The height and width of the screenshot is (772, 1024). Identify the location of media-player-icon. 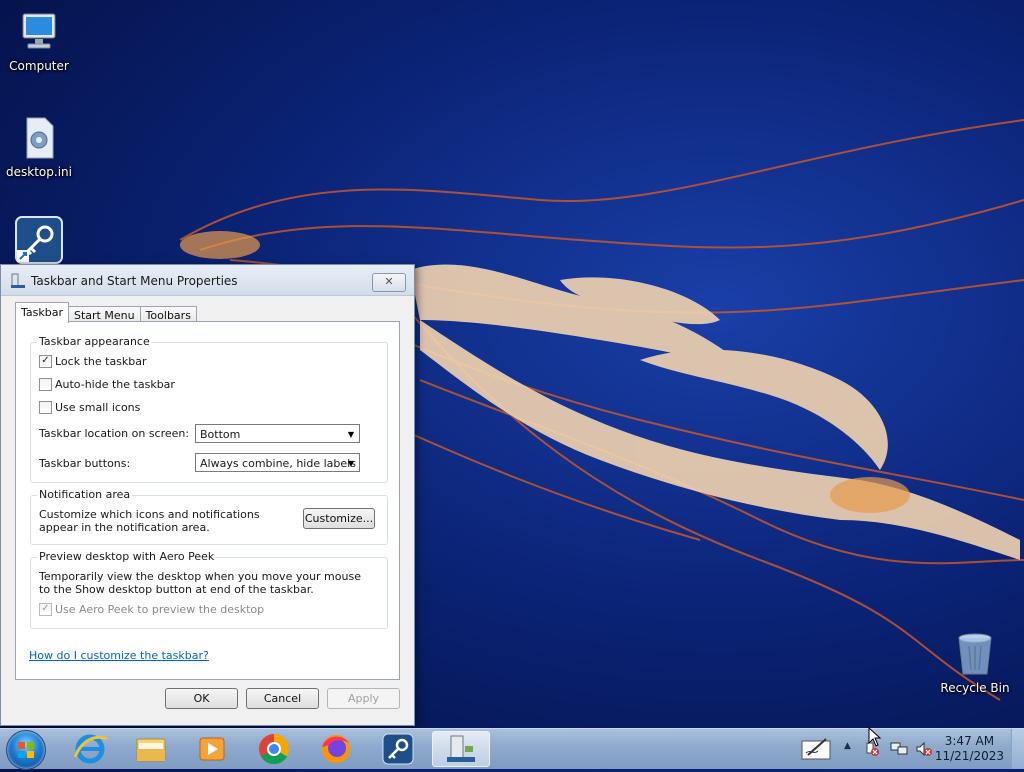
(212, 749).